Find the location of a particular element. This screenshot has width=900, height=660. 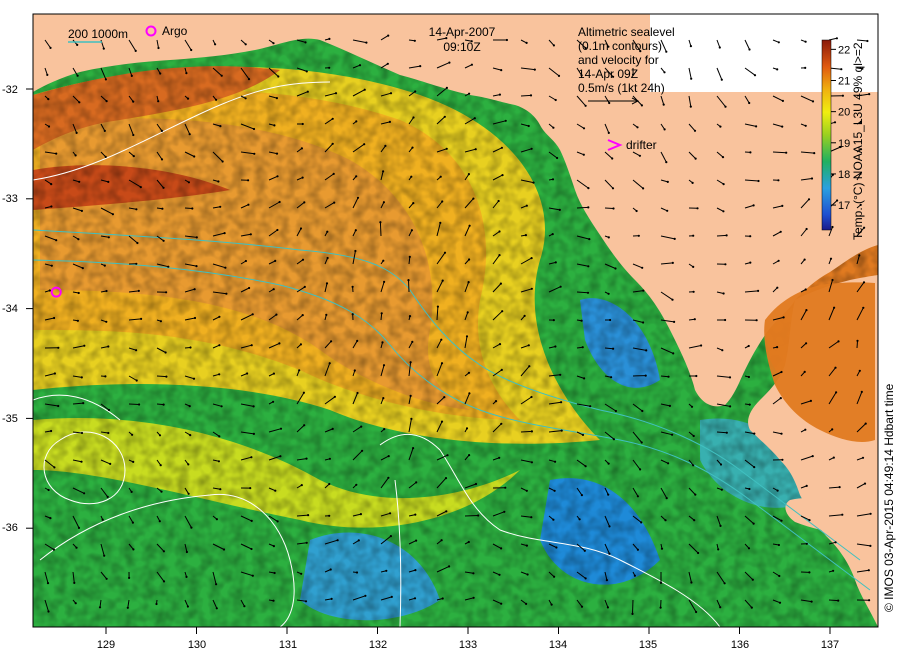

argo-legend-label: Argo is located at coordinates (175, 31).